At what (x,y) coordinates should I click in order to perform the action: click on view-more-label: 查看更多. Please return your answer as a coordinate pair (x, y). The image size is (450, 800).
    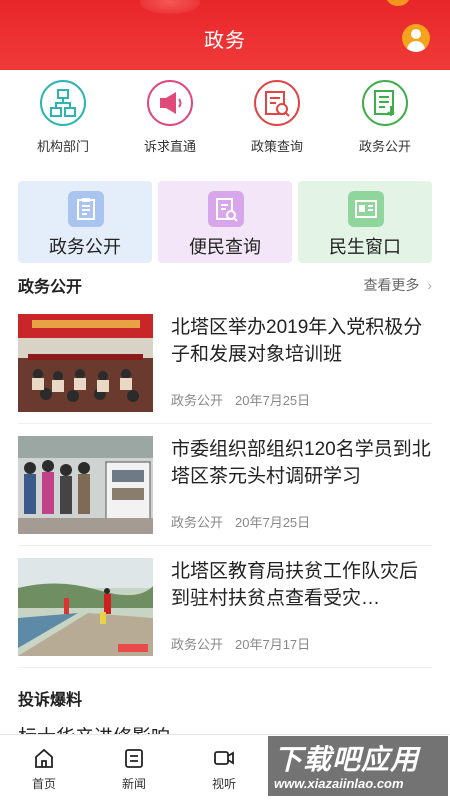
    Looking at the image, I should click on (391, 285).